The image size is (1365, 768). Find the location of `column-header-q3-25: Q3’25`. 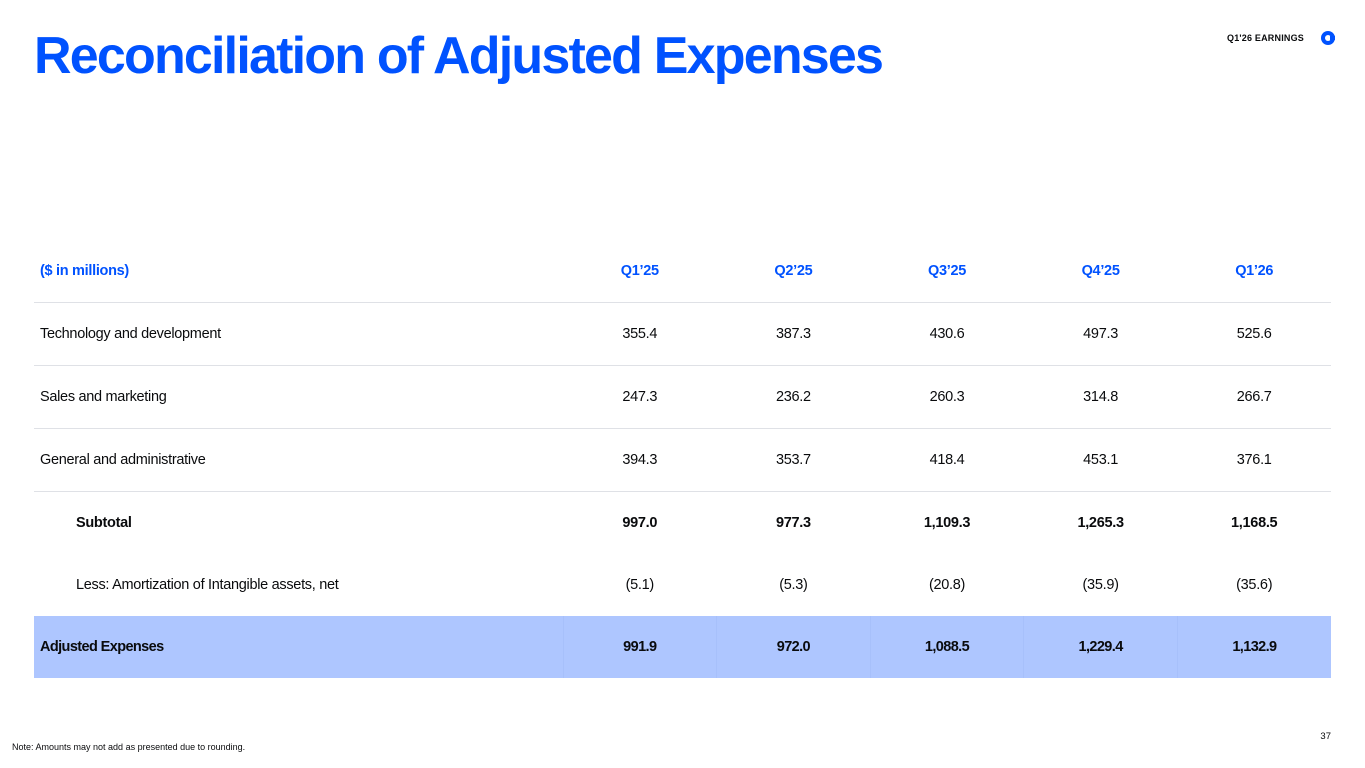

column-header-q3-25: Q3’25 is located at coordinates (947, 271).